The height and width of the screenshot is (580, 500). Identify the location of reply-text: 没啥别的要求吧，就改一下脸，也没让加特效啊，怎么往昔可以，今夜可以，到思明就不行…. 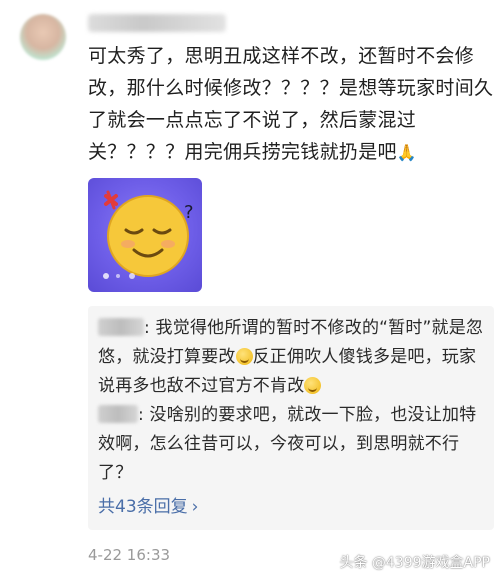
(287, 444).